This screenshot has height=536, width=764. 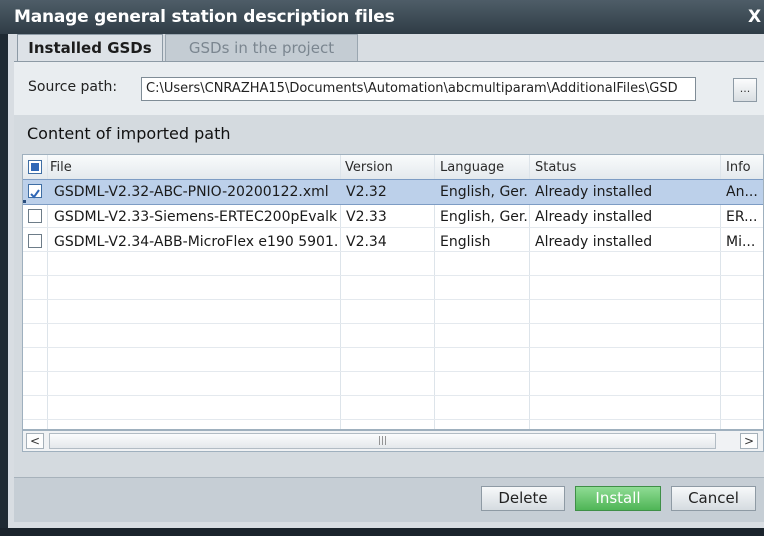 I want to click on horizontal-scrollbar: < ||| >, so click(x=393, y=441).